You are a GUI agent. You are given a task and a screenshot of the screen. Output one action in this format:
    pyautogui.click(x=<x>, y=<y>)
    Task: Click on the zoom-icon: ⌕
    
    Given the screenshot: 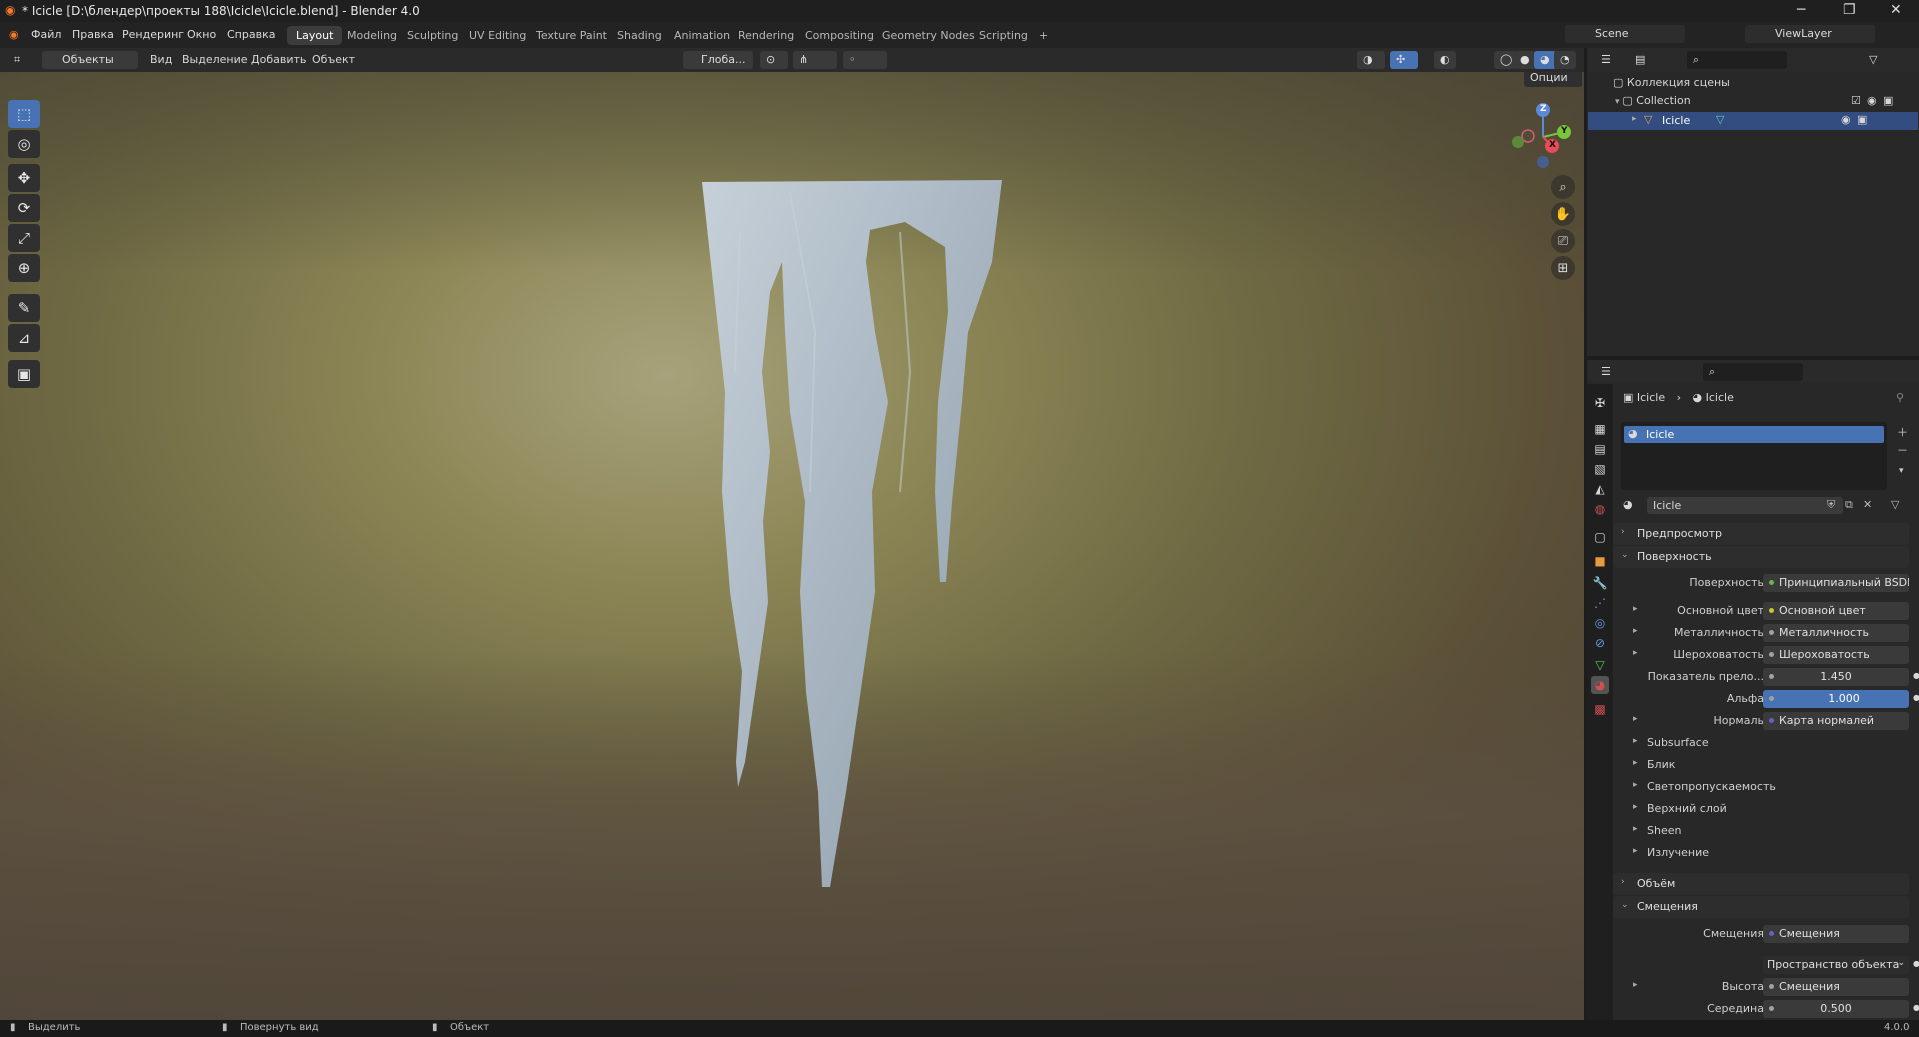 What is the action you would take?
    pyautogui.click(x=1563, y=187)
    